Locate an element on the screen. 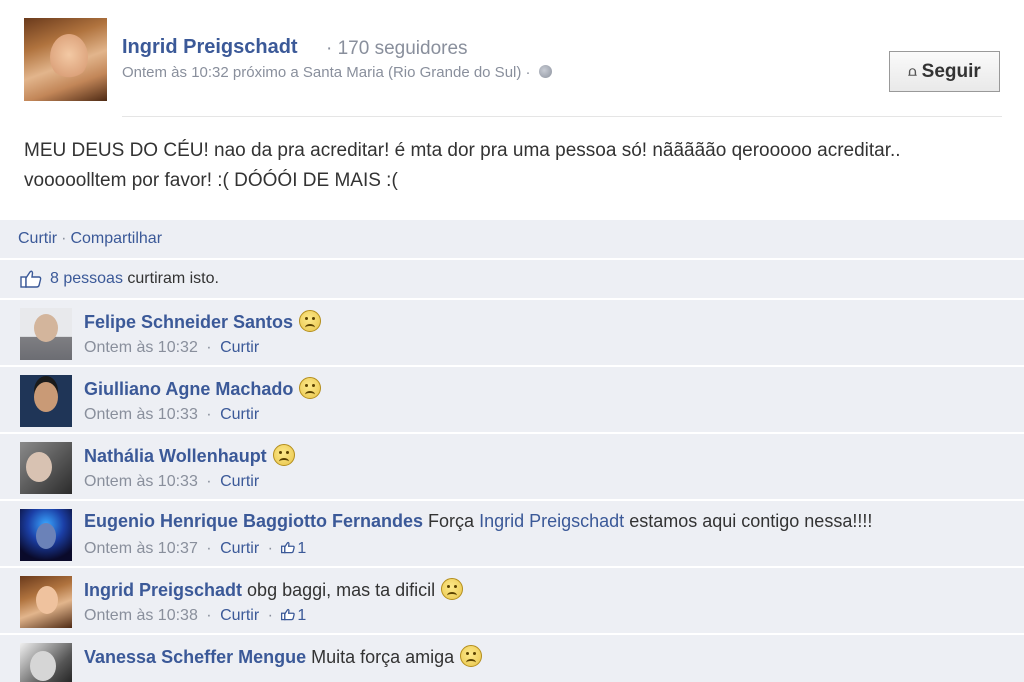 This screenshot has width=1024, height=682. post-actions: Curtir · Compartilhar is located at coordinates (512, 240).